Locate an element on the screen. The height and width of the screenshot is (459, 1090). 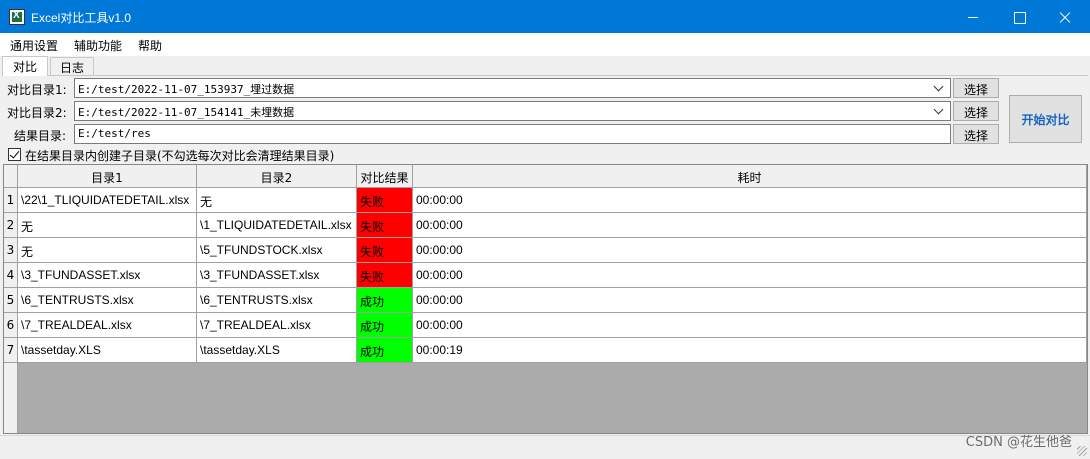
row-header: 7 is located at coordinates (11, 350).